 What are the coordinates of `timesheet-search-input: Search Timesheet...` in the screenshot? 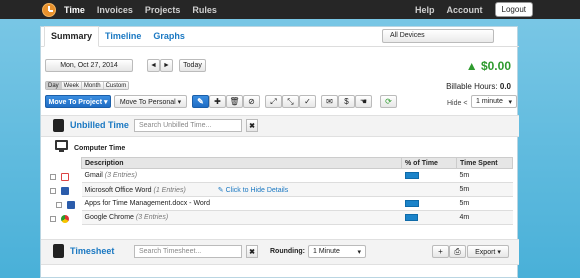 It's located at (188, 251).